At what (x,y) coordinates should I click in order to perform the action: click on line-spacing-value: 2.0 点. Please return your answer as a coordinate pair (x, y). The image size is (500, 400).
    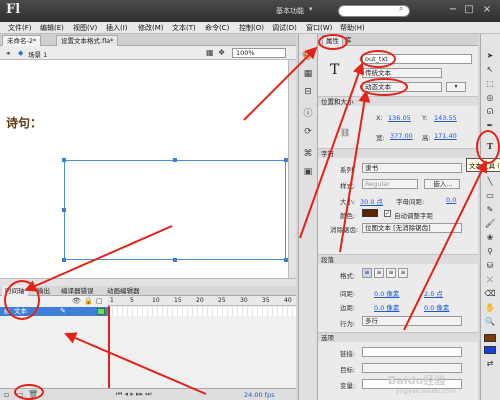
    Looking at the image, I should click on (433, 293).